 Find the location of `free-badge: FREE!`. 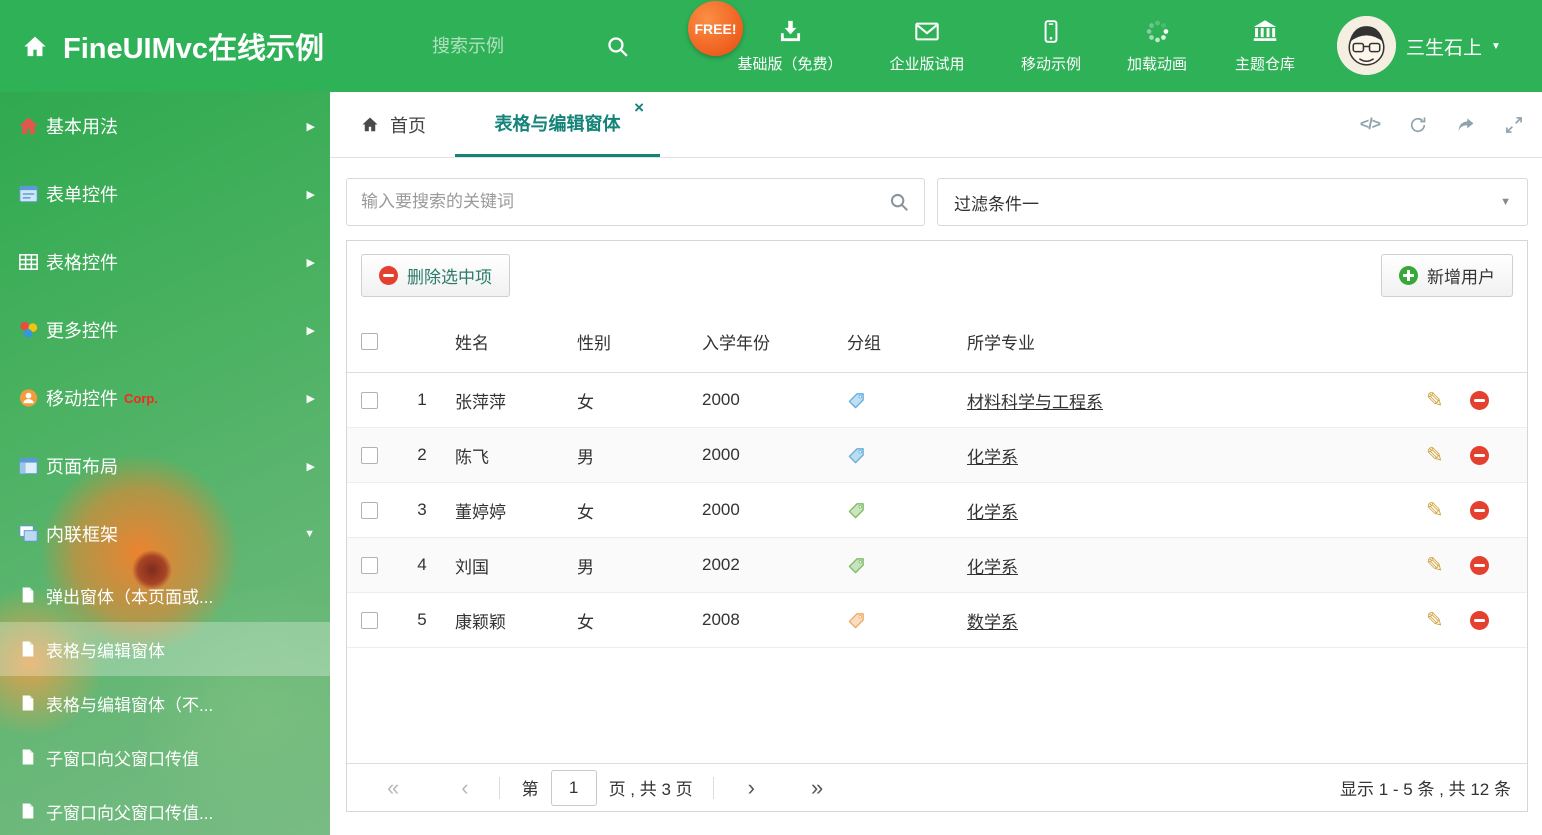

free-badge: FREE! is located at coordinates (715, 28).